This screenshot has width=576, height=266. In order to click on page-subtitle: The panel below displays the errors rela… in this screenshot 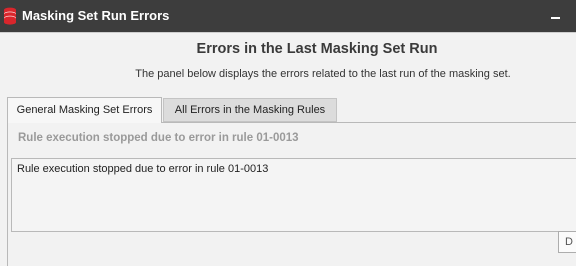, I will do `click(323, 74)`.